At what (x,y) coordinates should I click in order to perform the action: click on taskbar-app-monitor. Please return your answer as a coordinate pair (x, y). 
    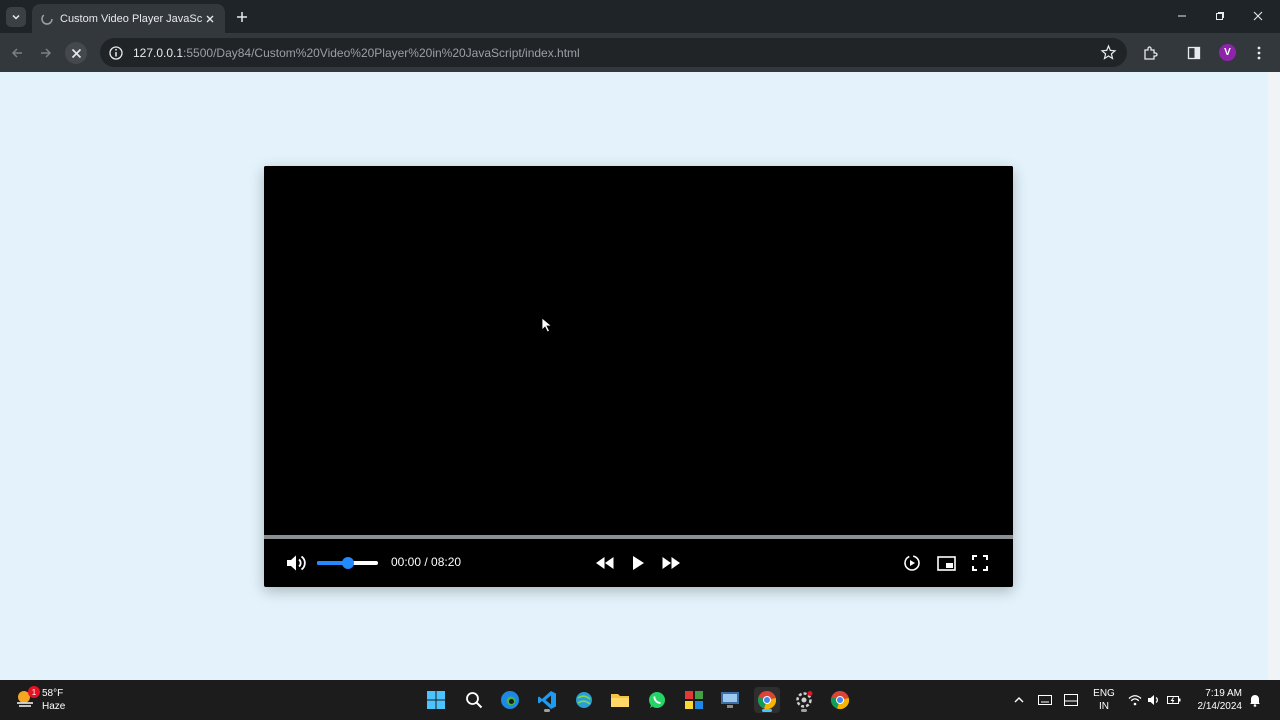
    Looking at the image, I should click on (730, 700).